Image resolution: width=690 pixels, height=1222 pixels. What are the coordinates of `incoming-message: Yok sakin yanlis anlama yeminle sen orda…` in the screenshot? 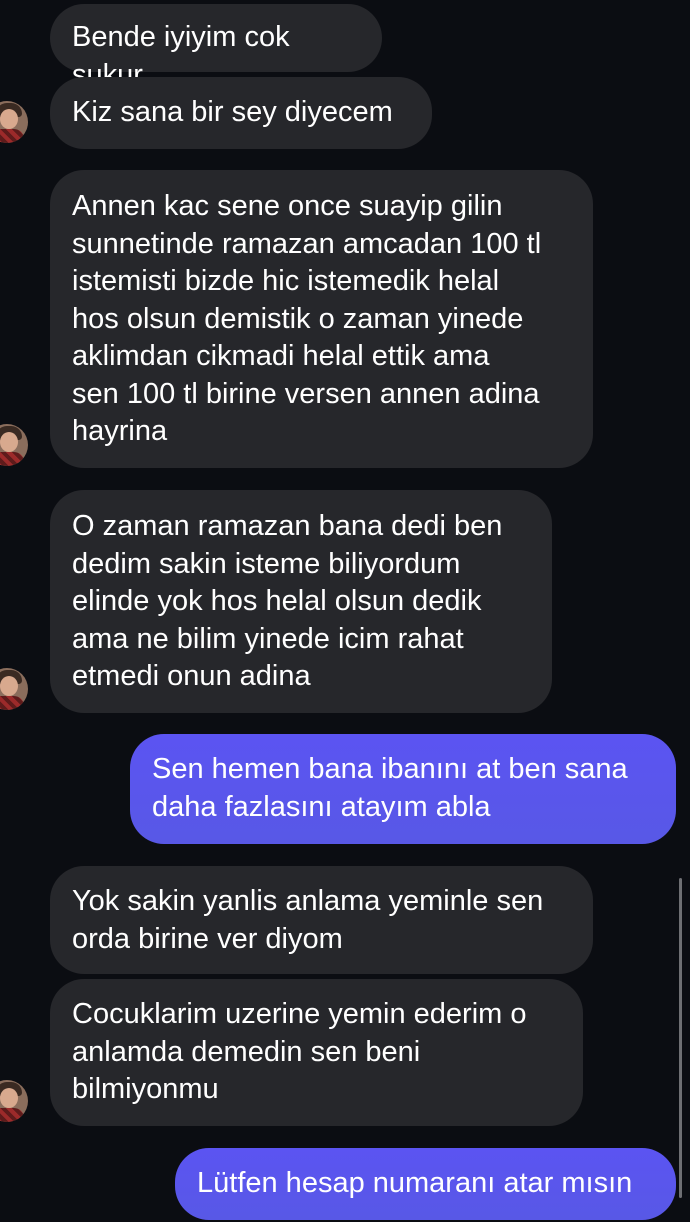 It's located at (321, 920).